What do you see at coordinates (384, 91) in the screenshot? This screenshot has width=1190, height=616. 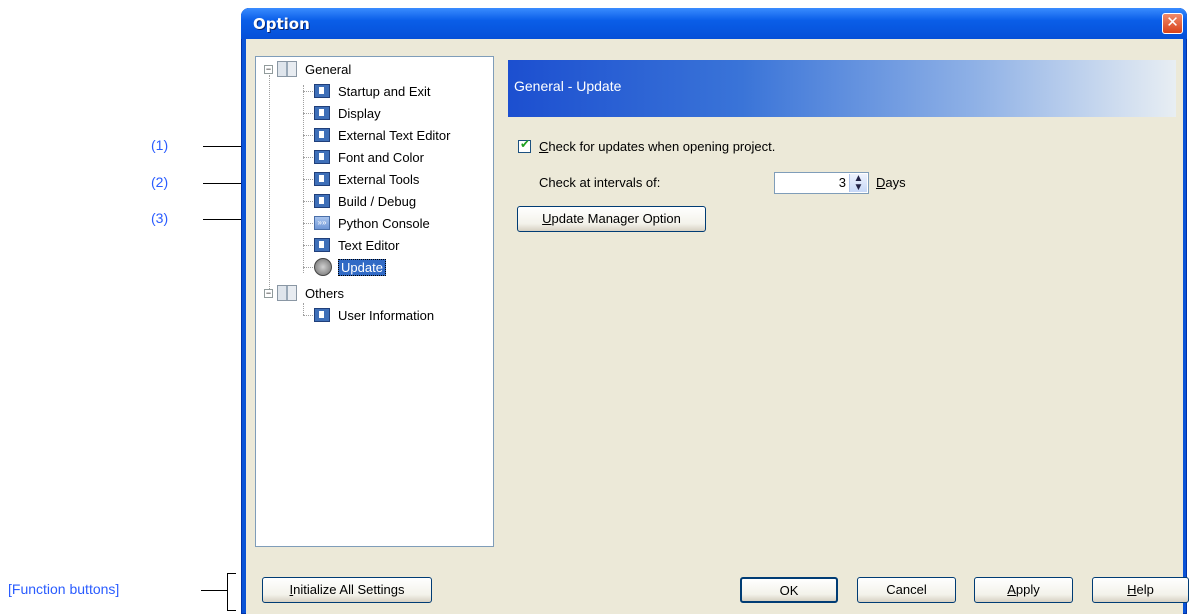 I see `tree-item-label: Startup and Exit` at bounding box center [384, 91].